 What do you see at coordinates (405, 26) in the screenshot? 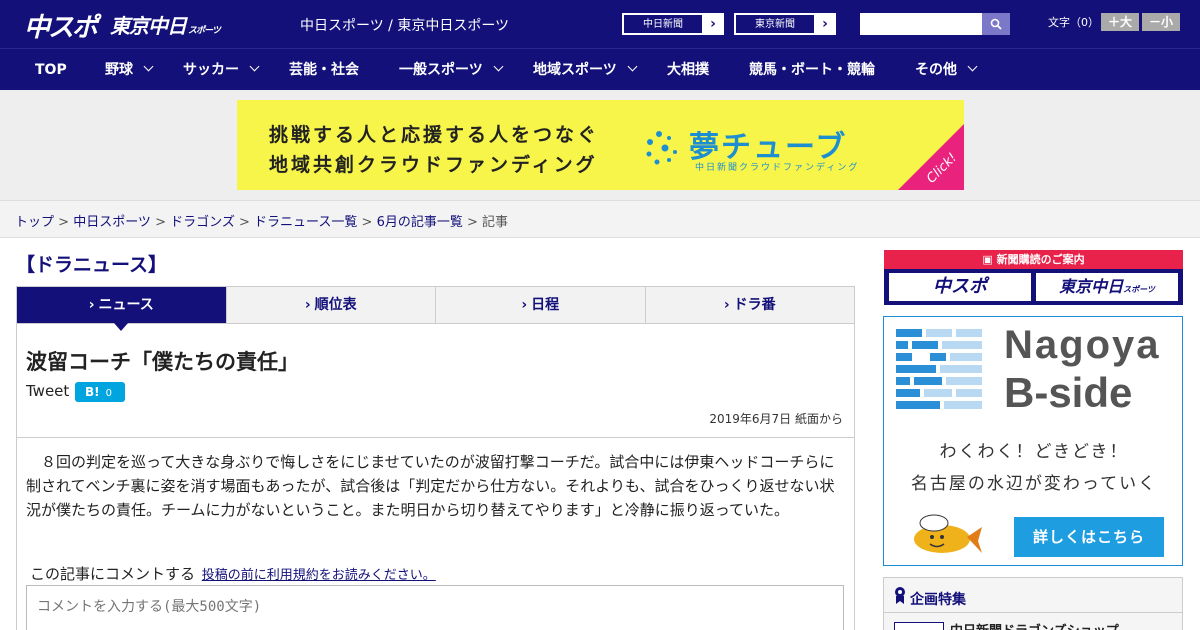
I see `site-title: 中日スポーツ / 東京中日スポーツ` at bounding box center [405, 26].